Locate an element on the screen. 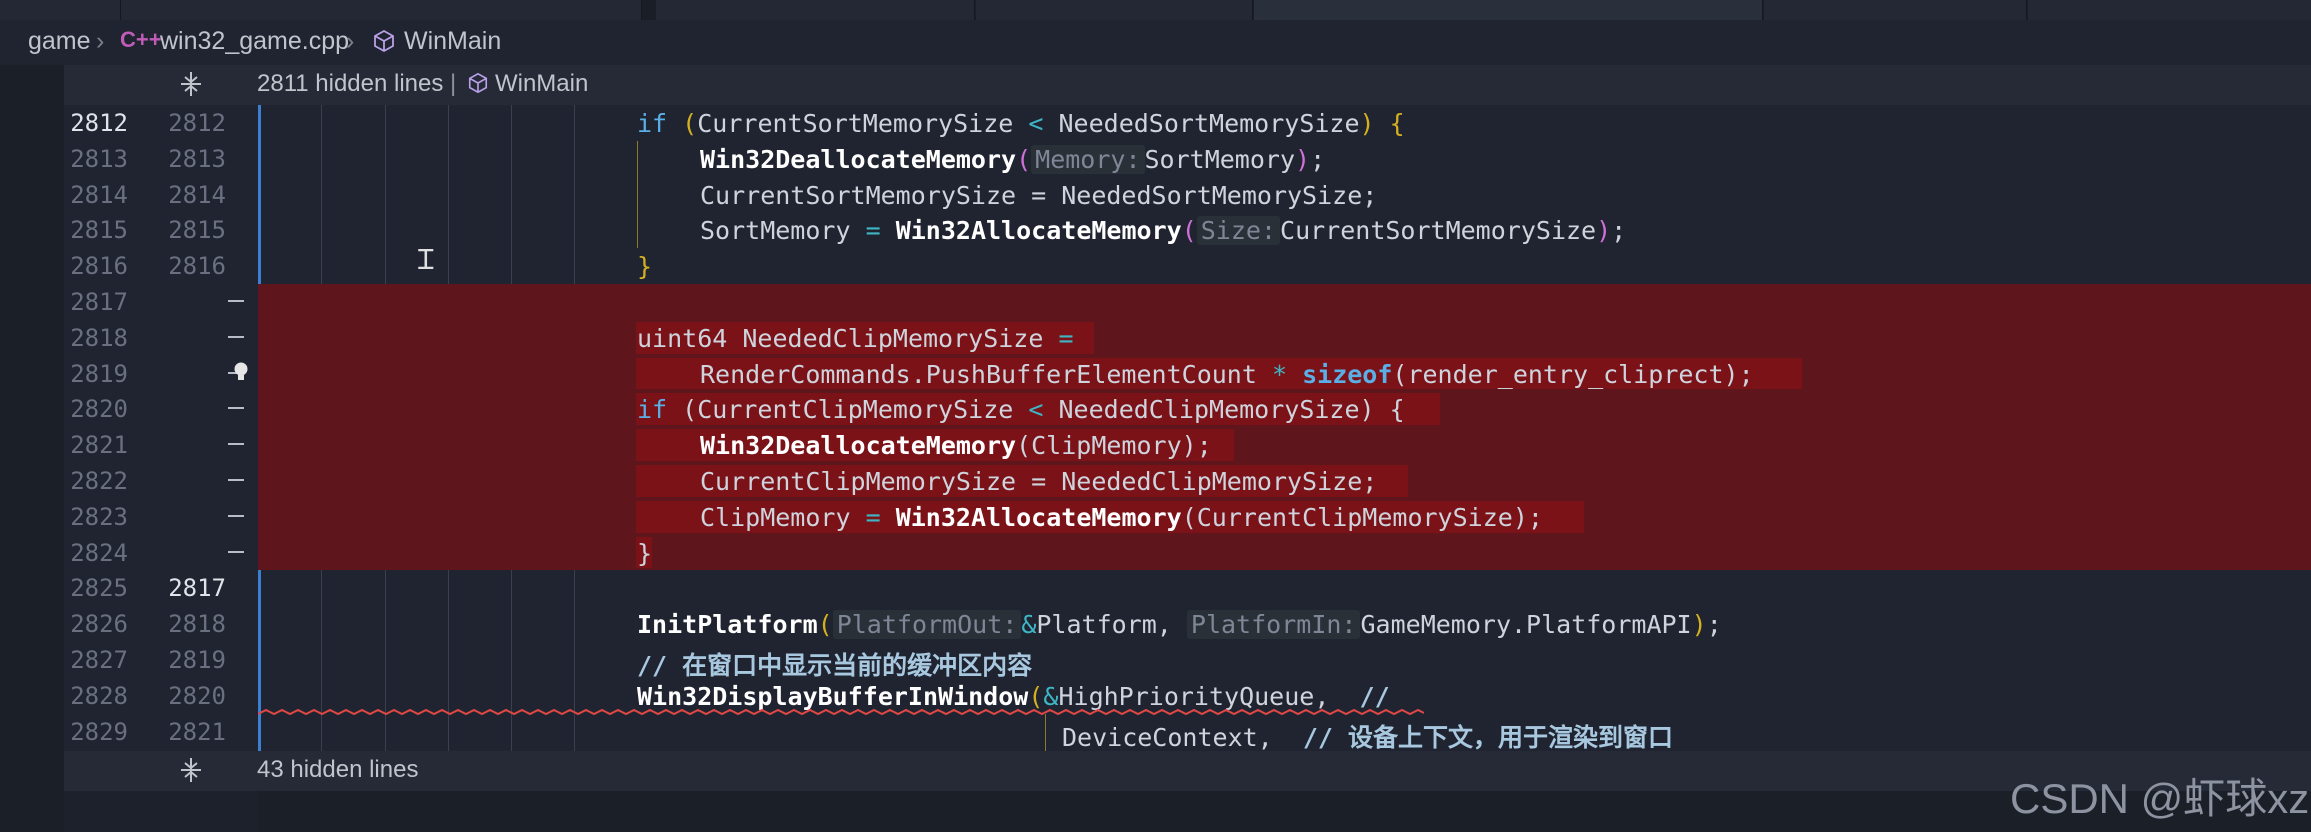 The width and height of the screenshot is (2311, 832). breadcrumb: game › C++ win32_game.cpp › WinMain is located at coordinates (1155, 42).